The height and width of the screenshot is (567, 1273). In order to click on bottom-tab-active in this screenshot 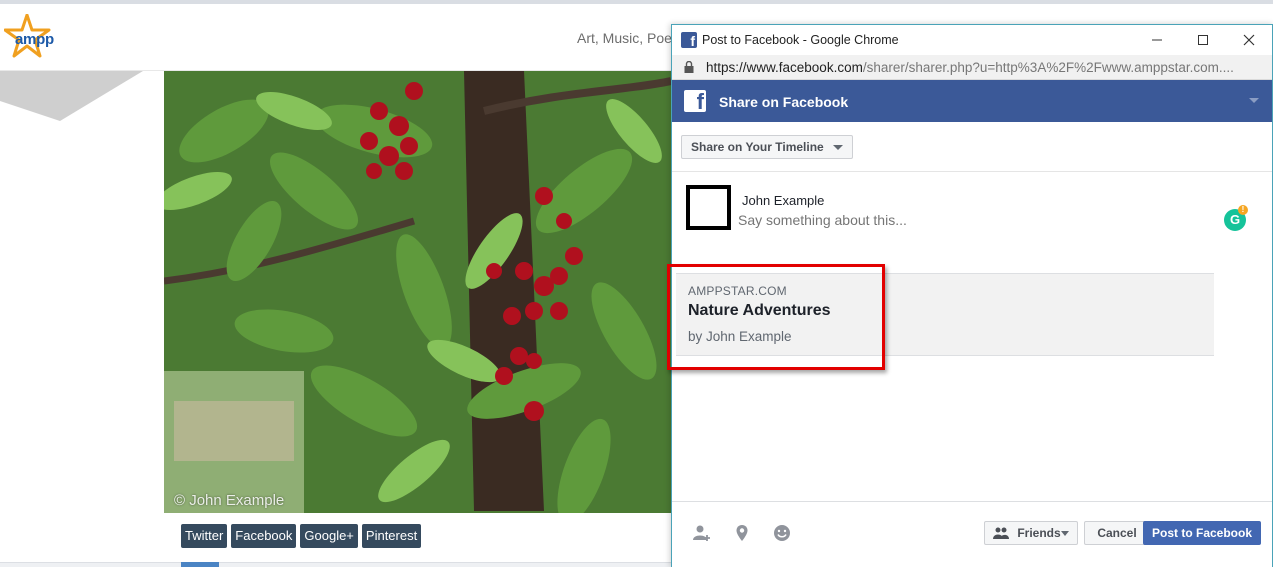, I will do `click(200, 564)`.